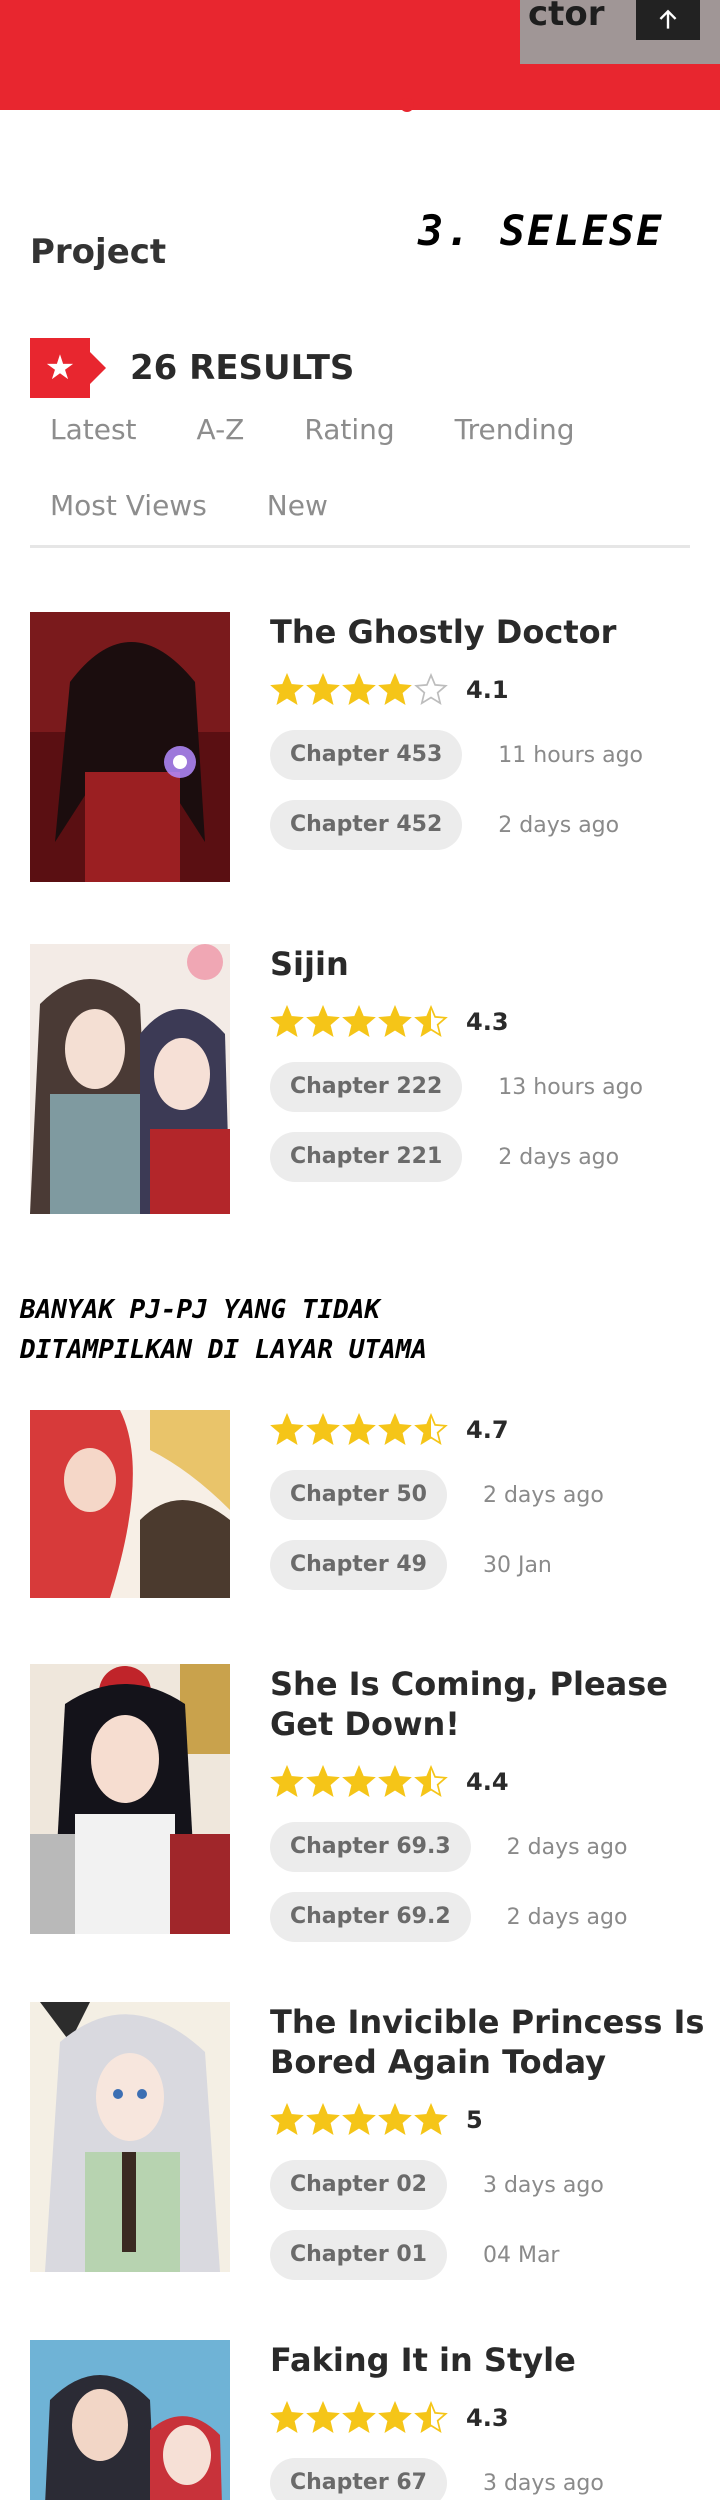  What do you see at coordinates (242, 368) in the screenshot?
I see `results-count: 26 RESULTS` at bounding box center [242, 368].